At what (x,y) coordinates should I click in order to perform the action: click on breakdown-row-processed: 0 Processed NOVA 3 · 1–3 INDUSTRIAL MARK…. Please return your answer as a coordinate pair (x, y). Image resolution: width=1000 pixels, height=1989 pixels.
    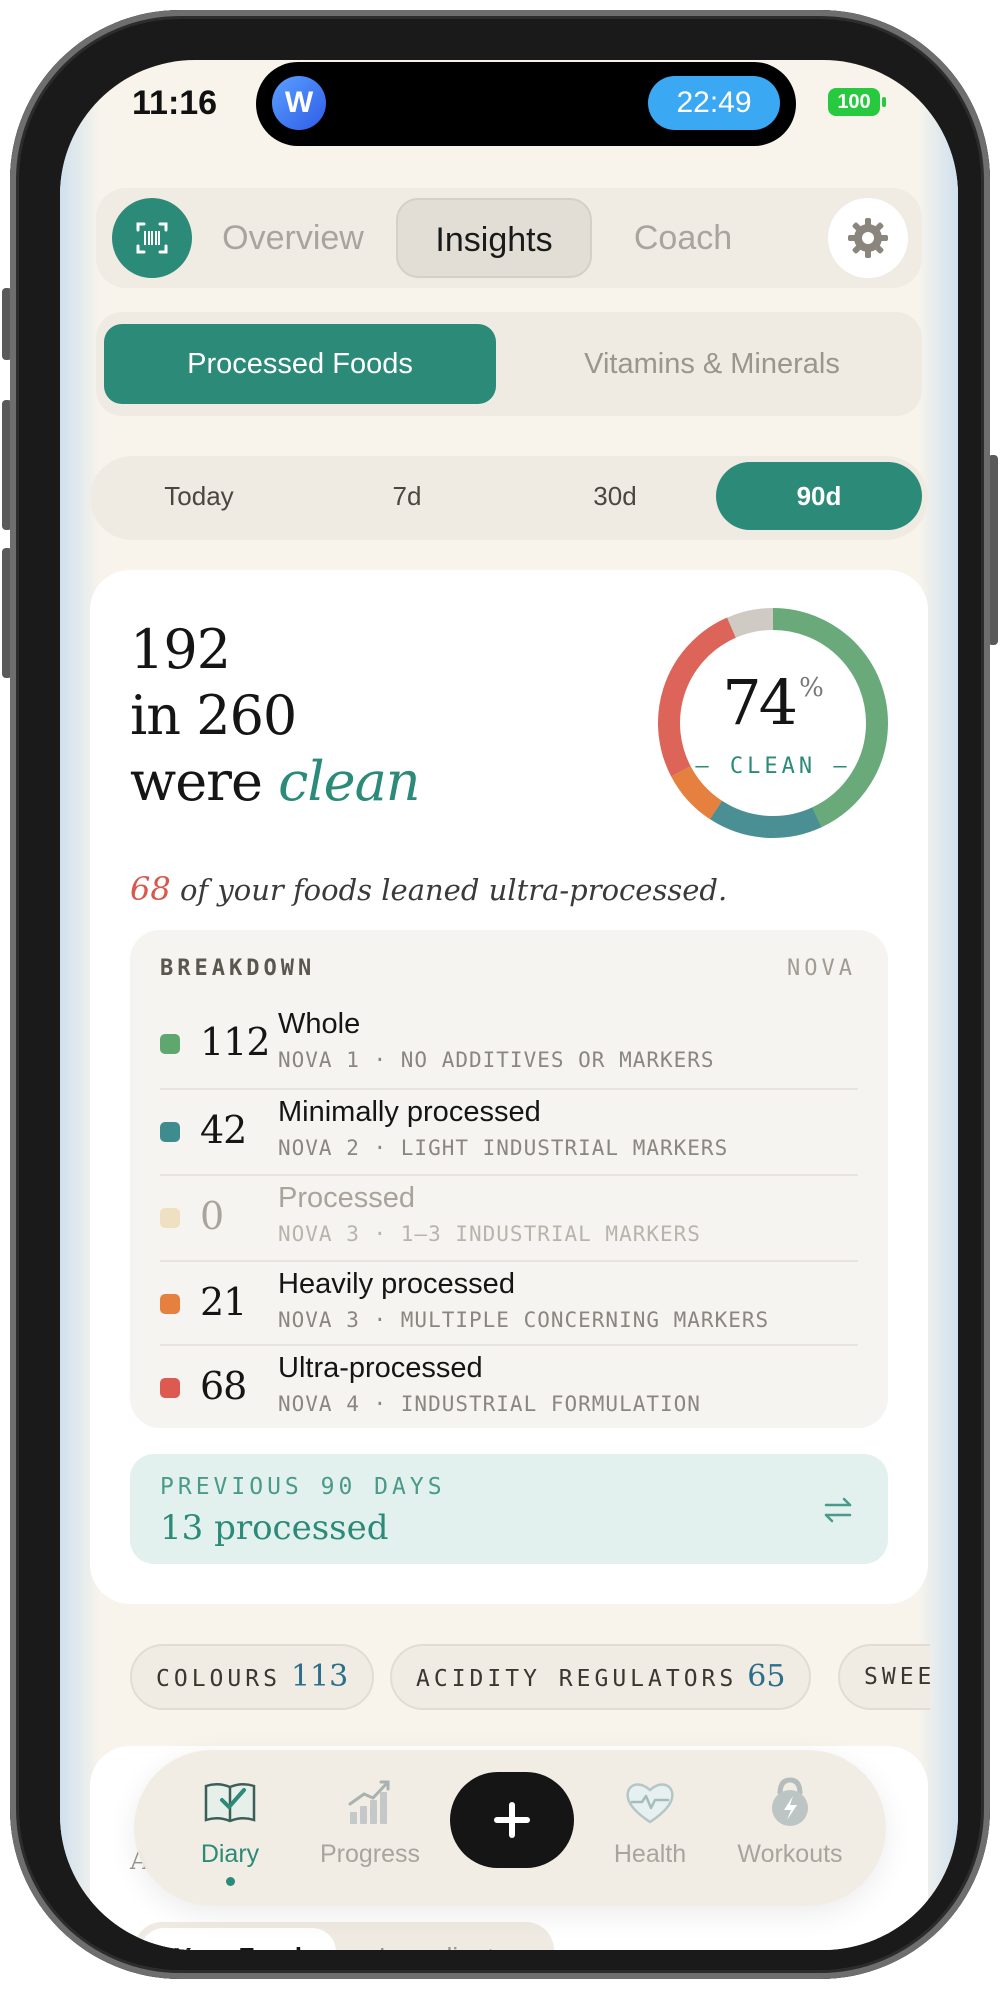
    Looking at the image, I should click on (509, 1217).